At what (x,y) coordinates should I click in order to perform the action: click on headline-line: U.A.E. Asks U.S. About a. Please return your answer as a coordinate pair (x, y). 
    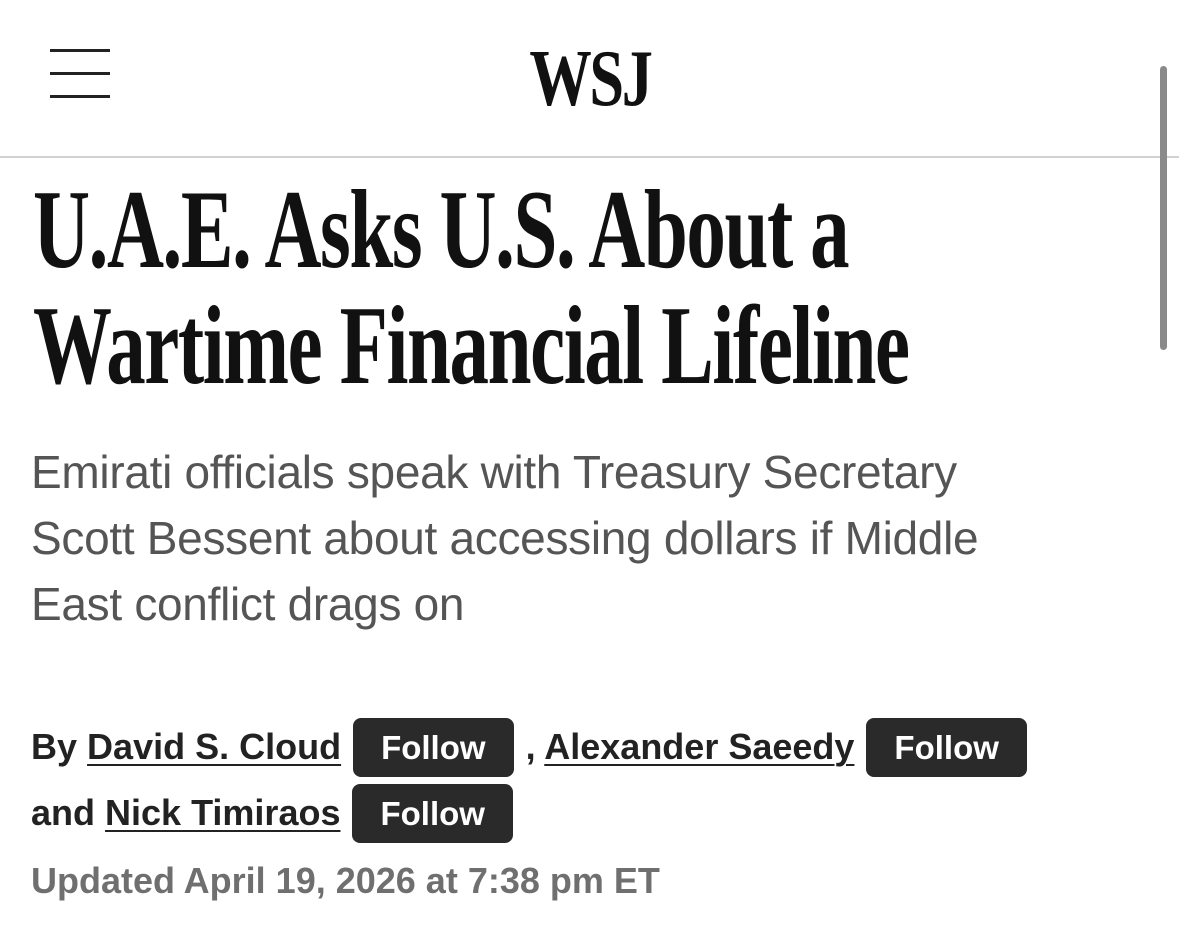
    Looking at the image, I should click on (441, 230).